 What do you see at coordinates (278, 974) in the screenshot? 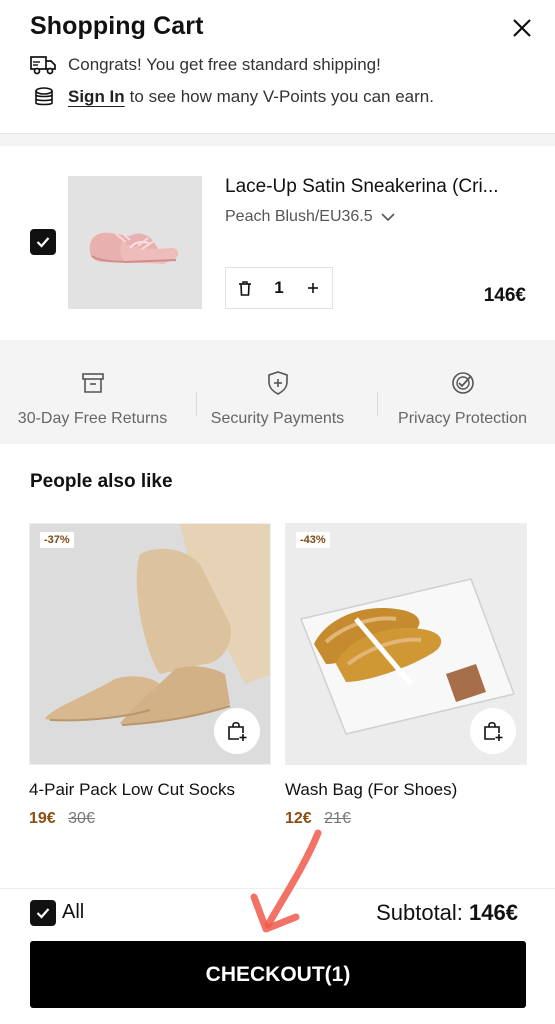
I see `checkout-button: CHECKOUT(1)` at bounding box center [278, 974].